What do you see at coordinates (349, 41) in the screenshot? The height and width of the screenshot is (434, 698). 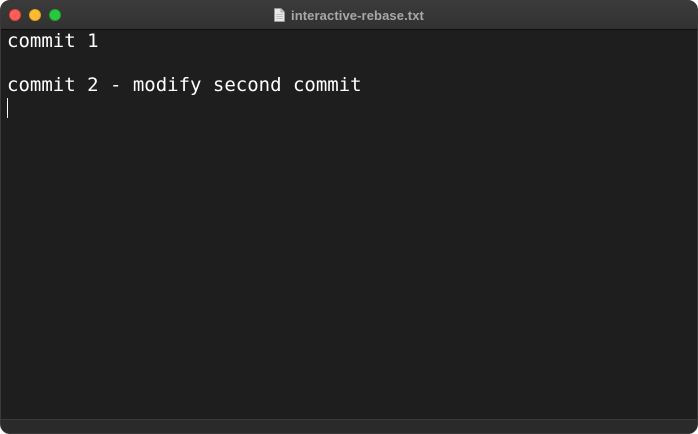 I see `text-line: commit 1` at bounding box center [349, 41].